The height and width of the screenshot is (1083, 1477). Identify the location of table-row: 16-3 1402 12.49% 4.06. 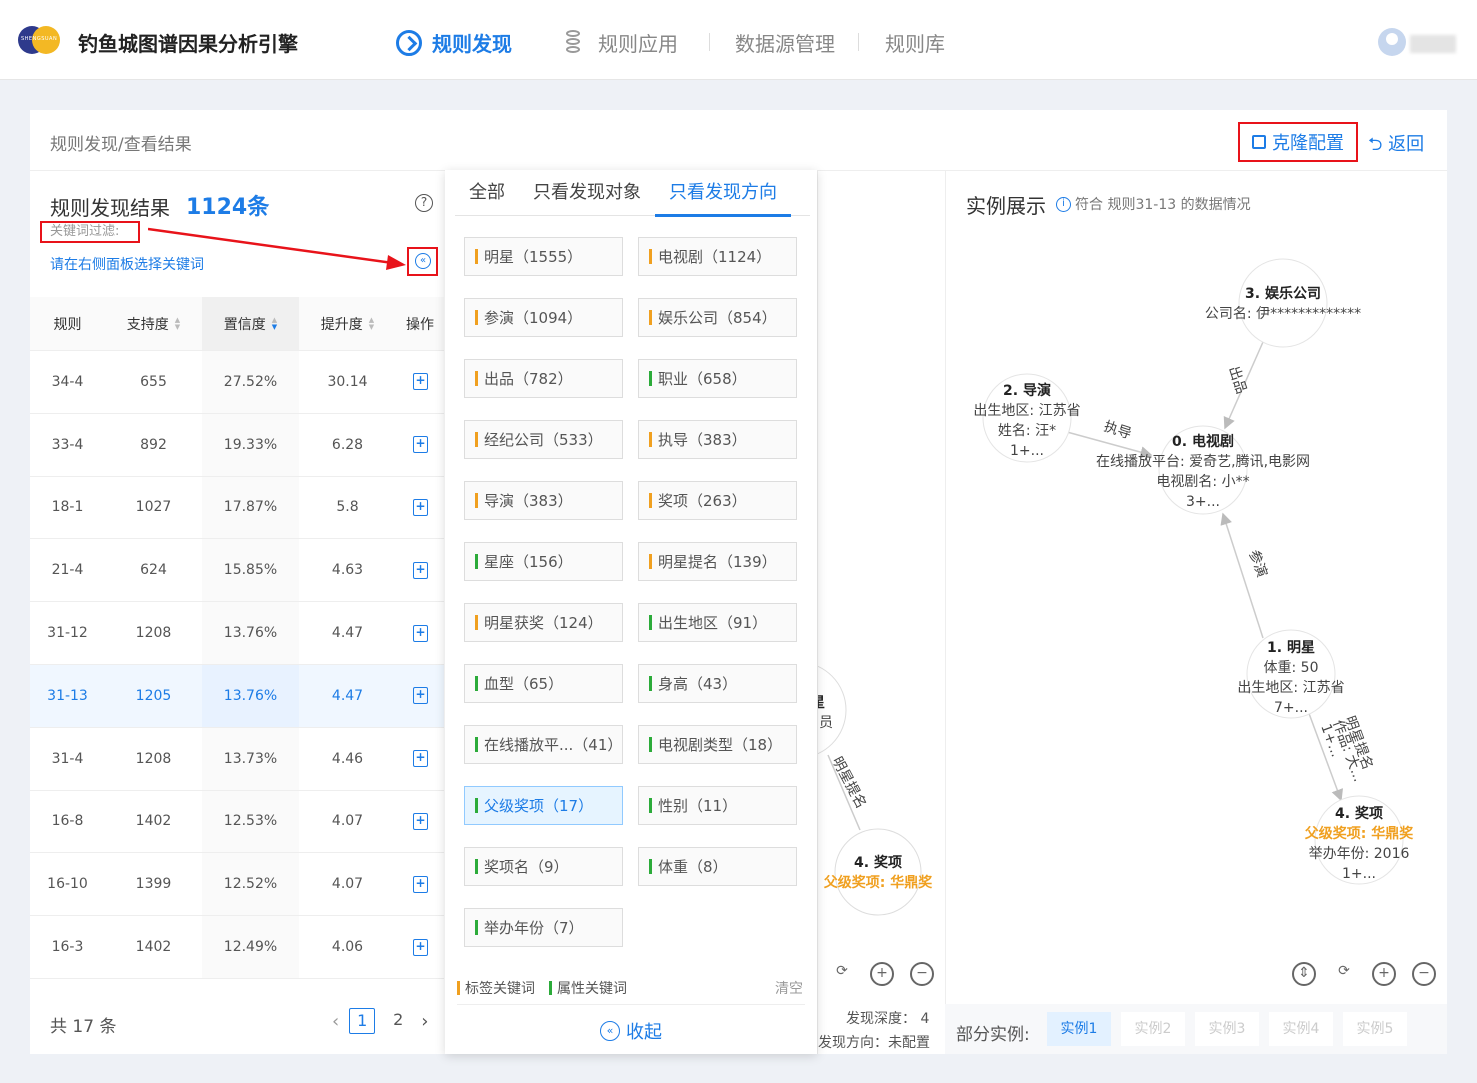
(237, 947).